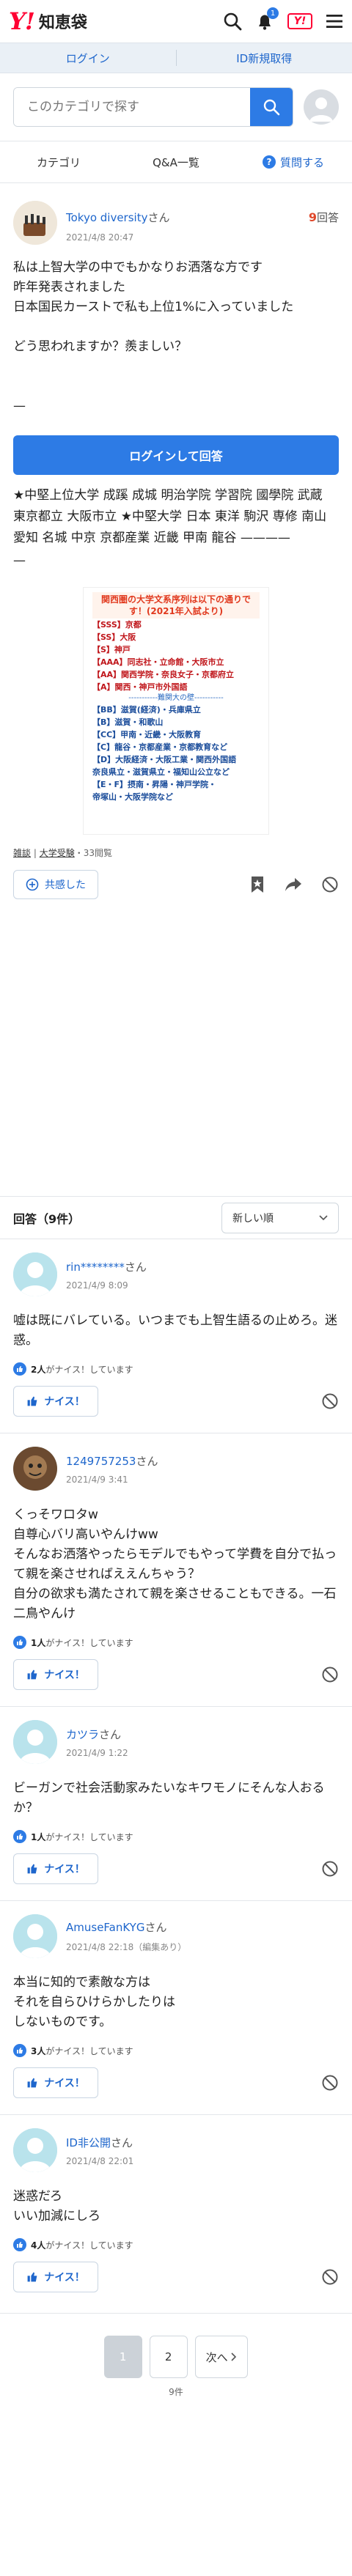  I want to click on nice-count-text: がナイス！しています, so click(89, 1836).